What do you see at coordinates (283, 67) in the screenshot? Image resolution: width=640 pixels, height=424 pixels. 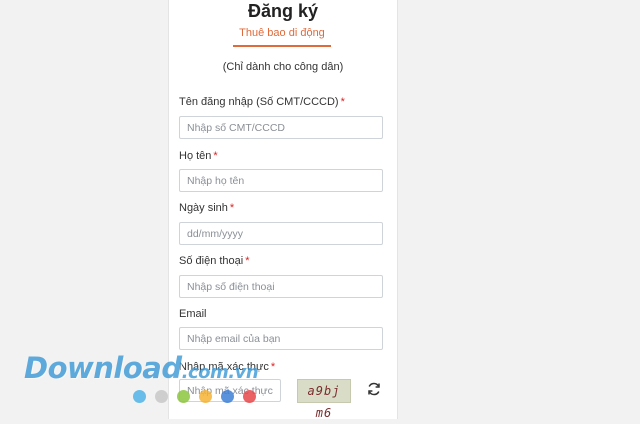 I see `citizen-only-note: (Chỉ dành cho công dân)` at bounding box center [283, 67].